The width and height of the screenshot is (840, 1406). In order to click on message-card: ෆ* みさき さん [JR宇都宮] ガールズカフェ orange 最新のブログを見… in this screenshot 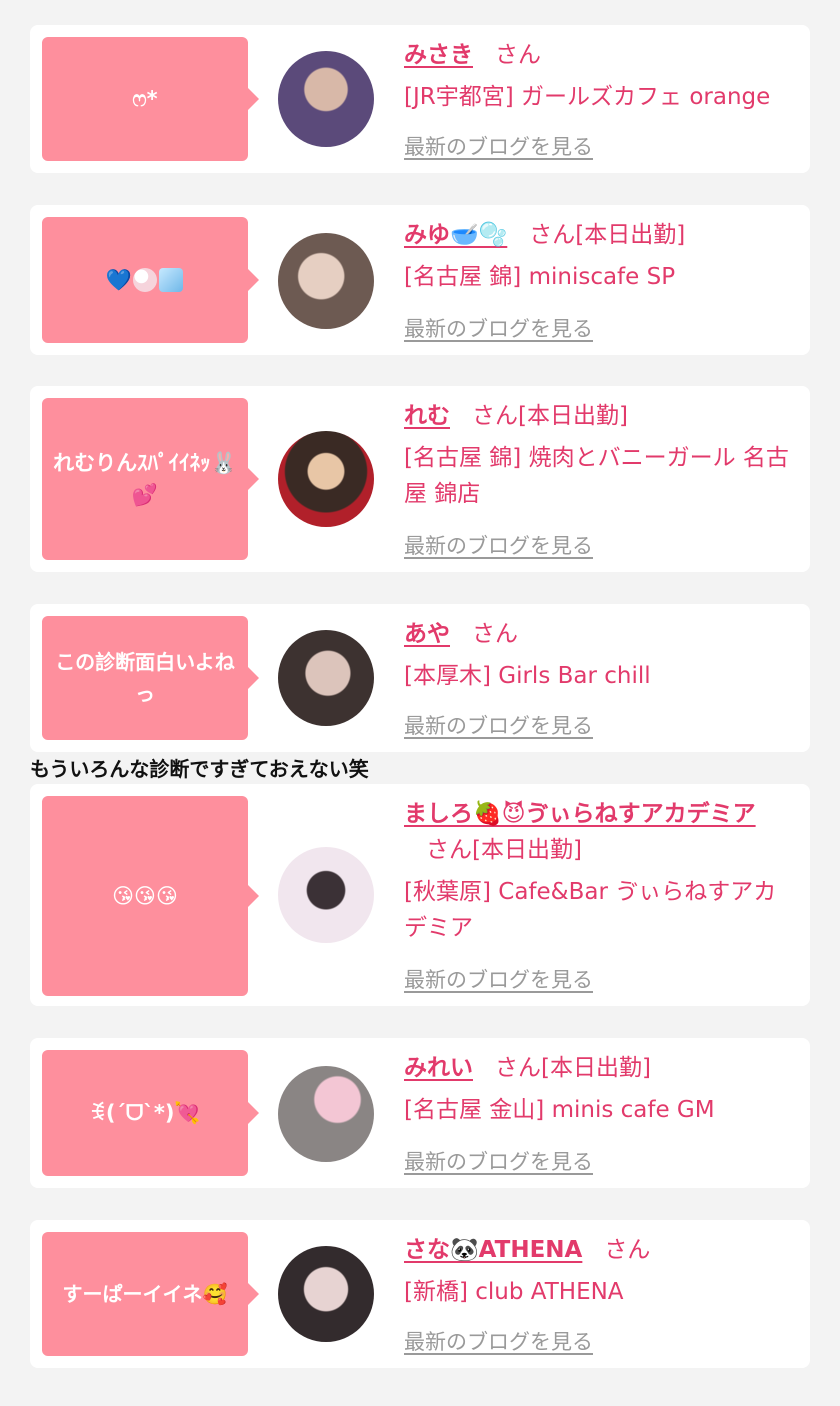, I will do `click(420, 99)`.